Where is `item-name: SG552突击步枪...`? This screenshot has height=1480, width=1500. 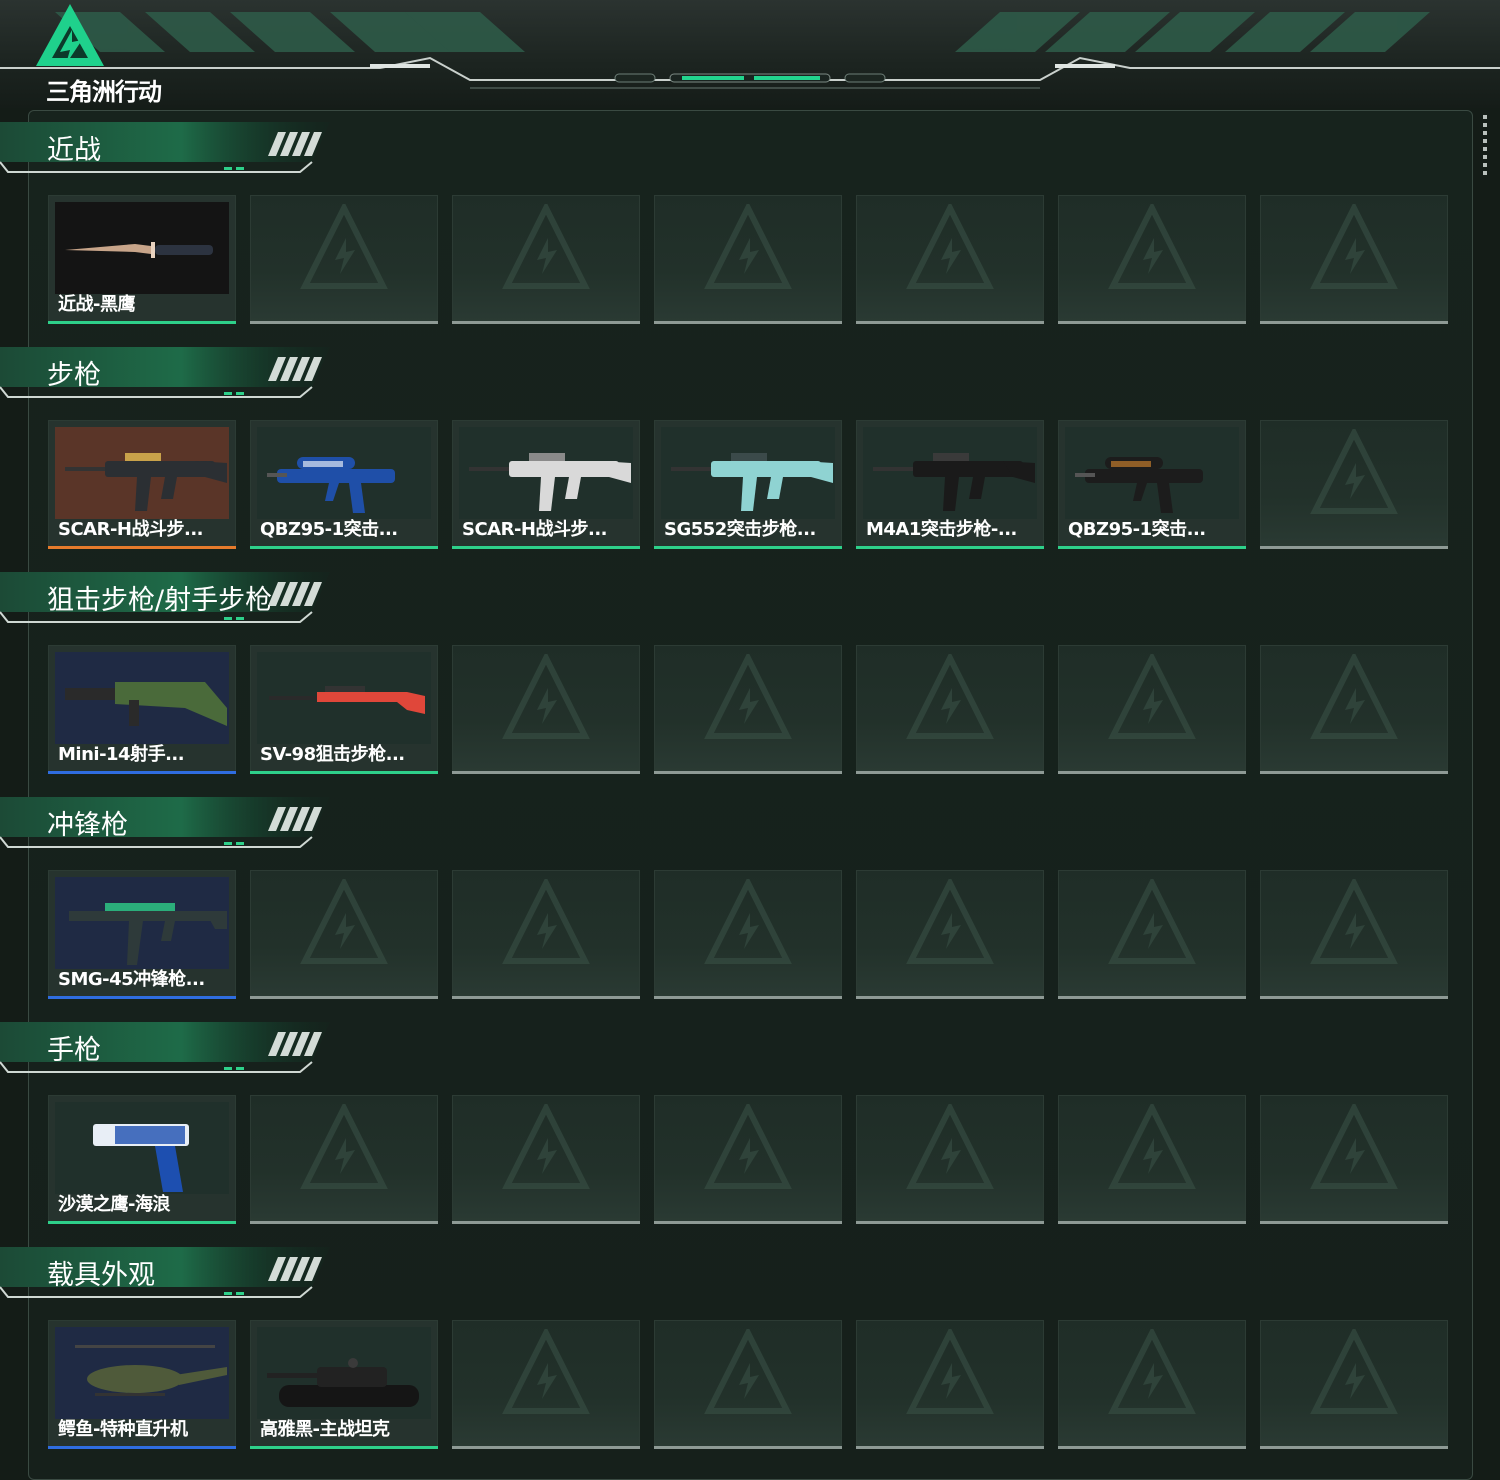
item-name: SG552突击步枪... is located at coordinates (740, 529).